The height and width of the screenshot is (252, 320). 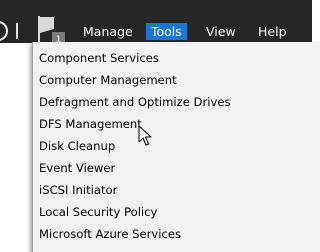 I want to click on menu-item-defragment-drives: Defragment and Optimize Drives, so click(x=135, y=102).